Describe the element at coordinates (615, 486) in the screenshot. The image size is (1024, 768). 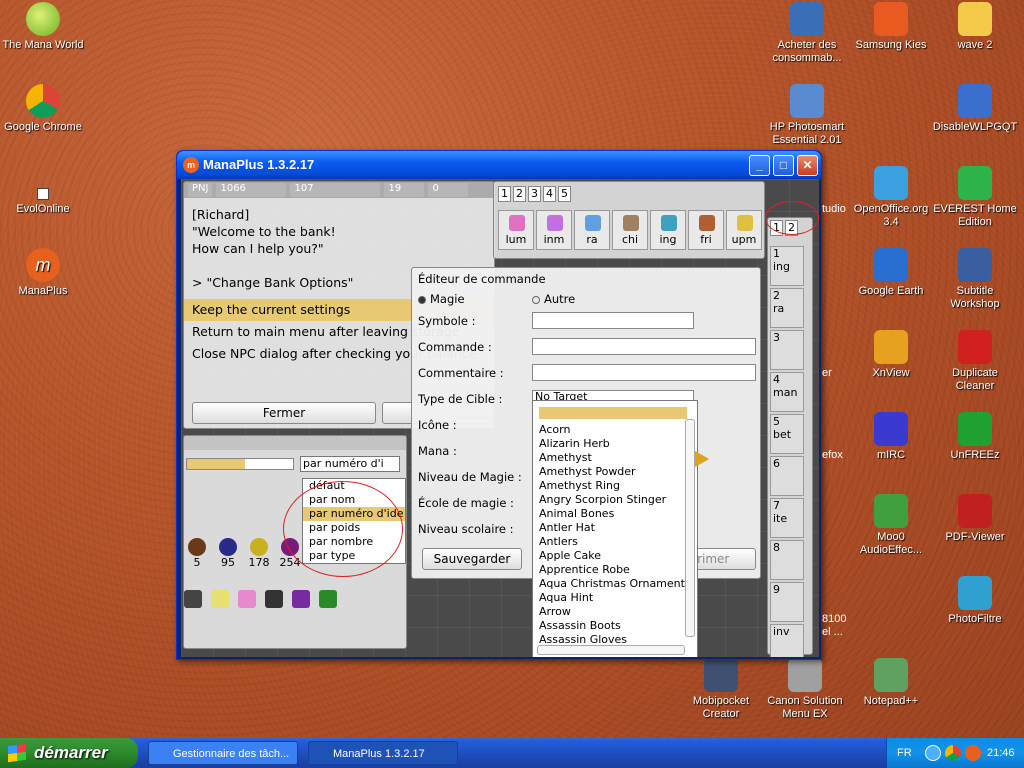
I see `list-item: Amethyst Ring` at that location.